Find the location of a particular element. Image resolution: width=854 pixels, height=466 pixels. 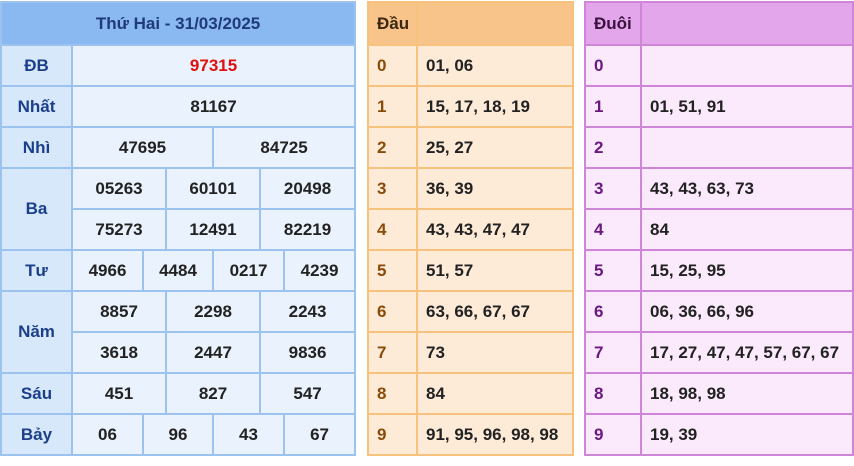

tail-row: 4 84 is located at coordinates (719, 229).